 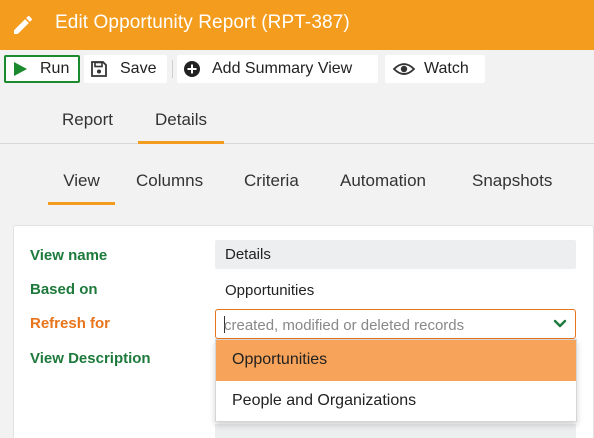 I want to click on toolbar-divider, so click(x=172, y=69).